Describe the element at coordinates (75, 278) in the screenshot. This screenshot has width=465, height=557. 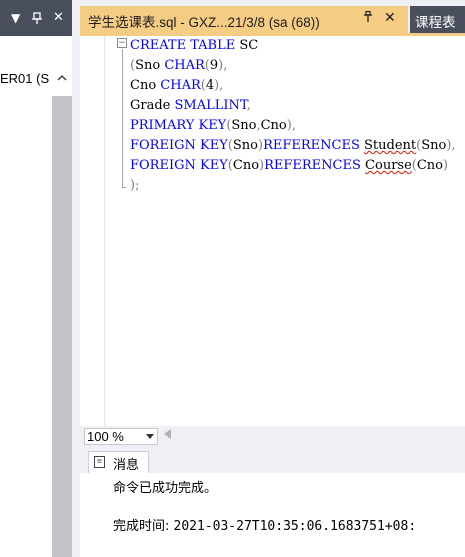
I see `panel-splitter` at that location.